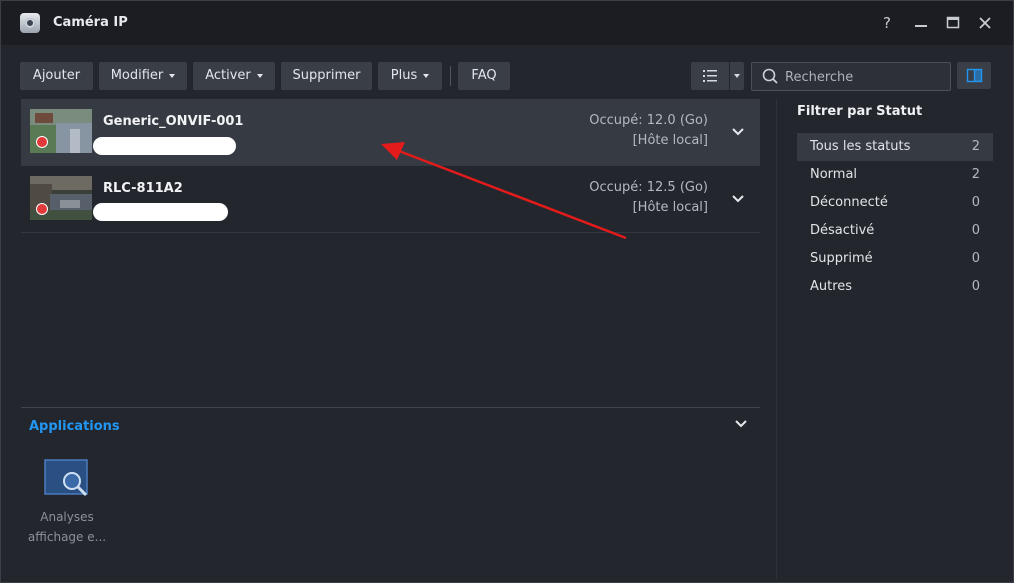 The width and height of the screenshot is (1014, 583). I want to click on filter-all-statuses: Tous les statuts 2, so click(895, 147).